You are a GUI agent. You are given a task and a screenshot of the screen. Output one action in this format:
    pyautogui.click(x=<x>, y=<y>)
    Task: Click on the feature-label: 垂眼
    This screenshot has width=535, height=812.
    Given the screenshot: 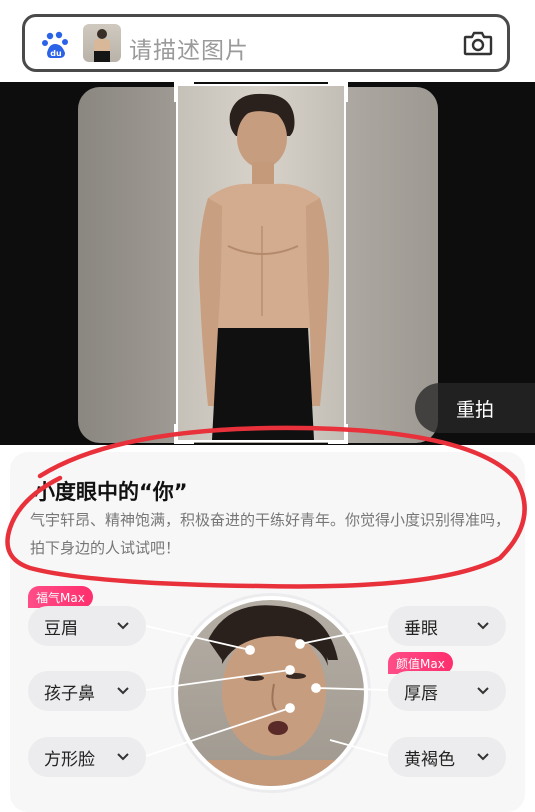 What is the action you would take?
    pyautogui.click(x=421, y=628)
    